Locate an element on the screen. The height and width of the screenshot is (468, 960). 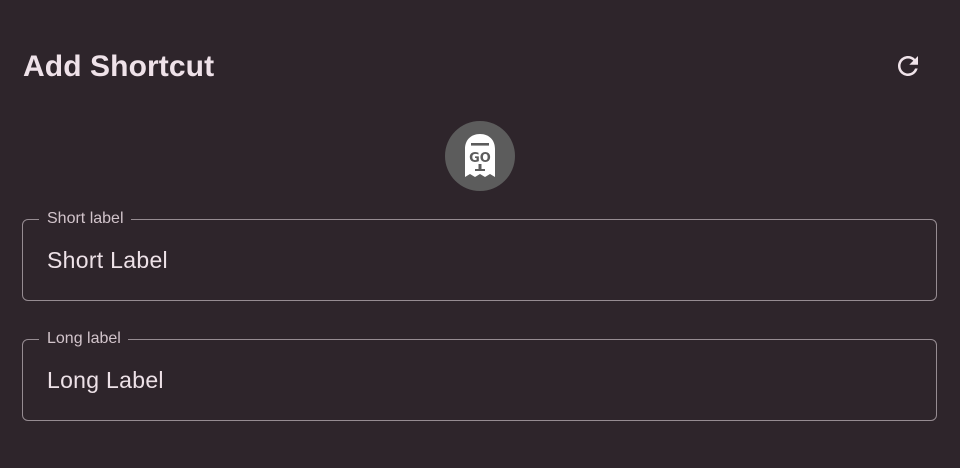
refresh-button is located at coordinates (908, 66).